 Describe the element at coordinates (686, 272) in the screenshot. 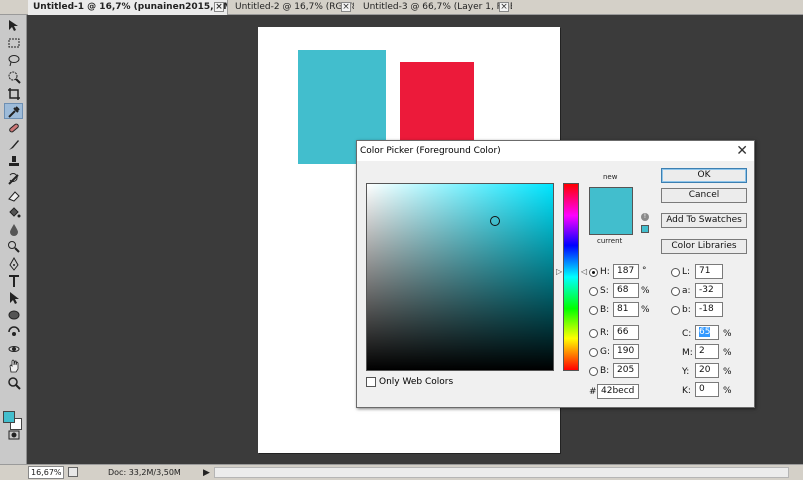

I see `lightness-label: L:` at that location.